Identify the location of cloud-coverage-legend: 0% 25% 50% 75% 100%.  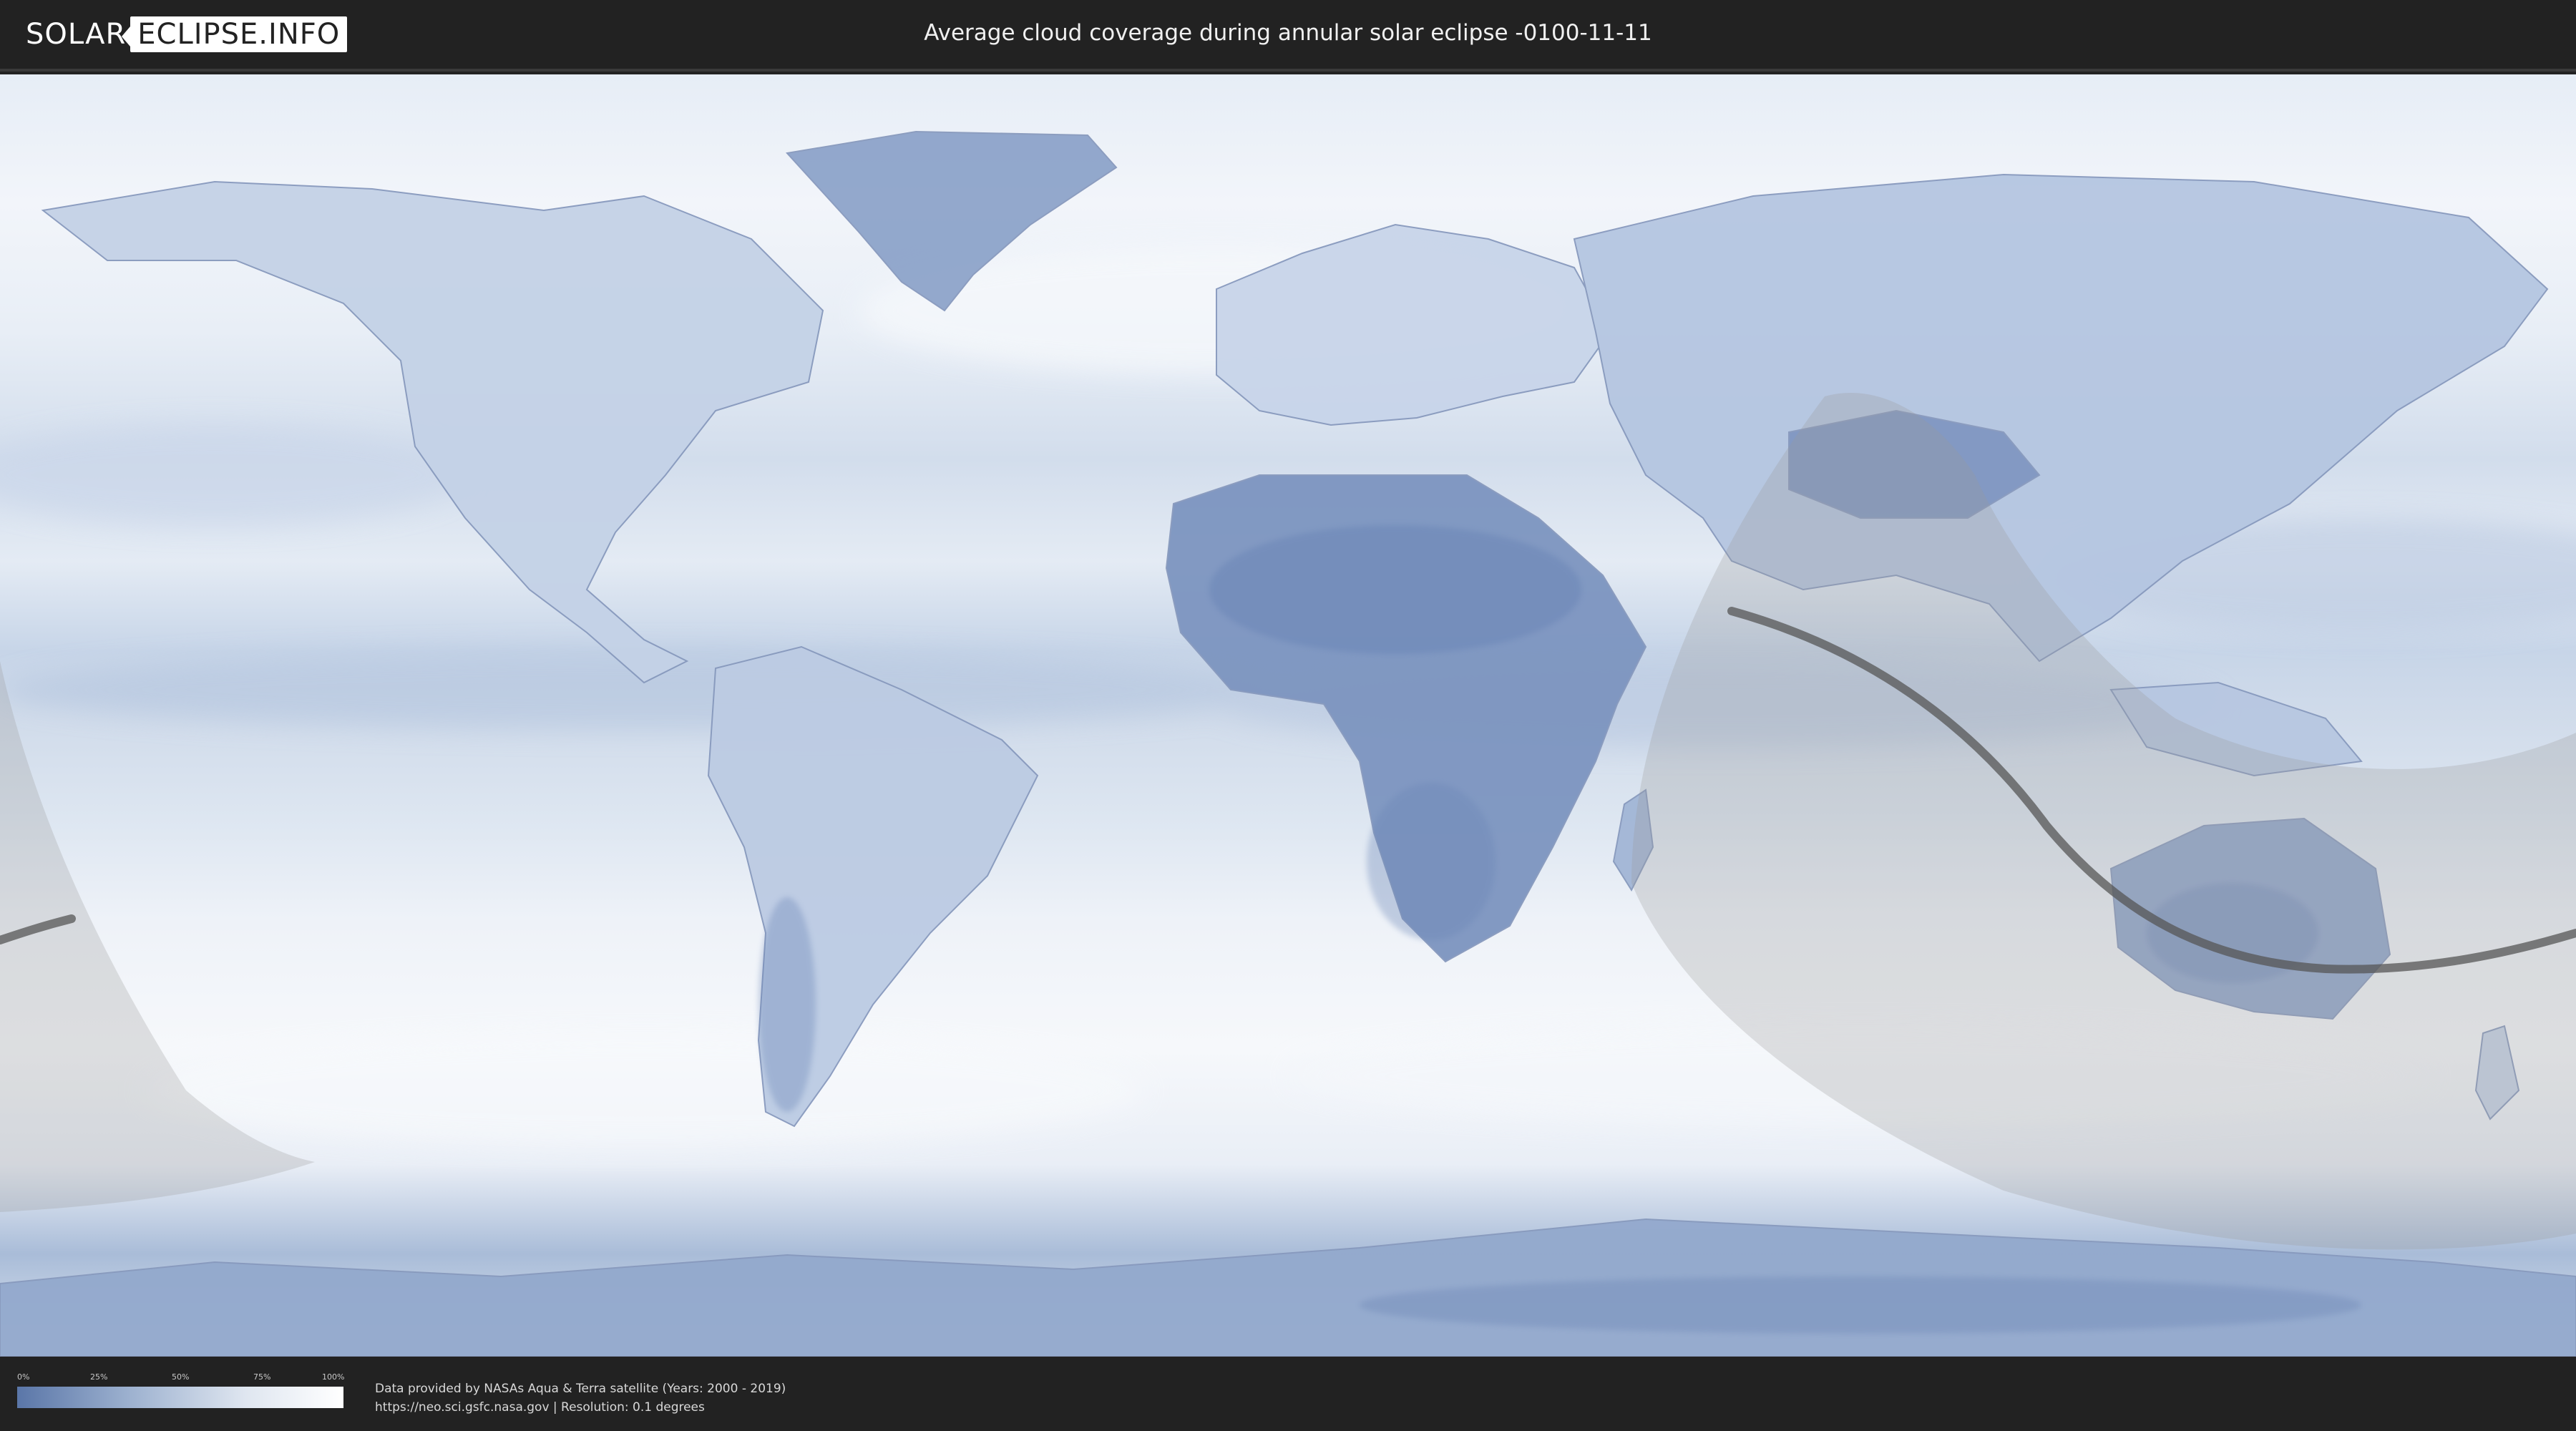
(181, 1393).